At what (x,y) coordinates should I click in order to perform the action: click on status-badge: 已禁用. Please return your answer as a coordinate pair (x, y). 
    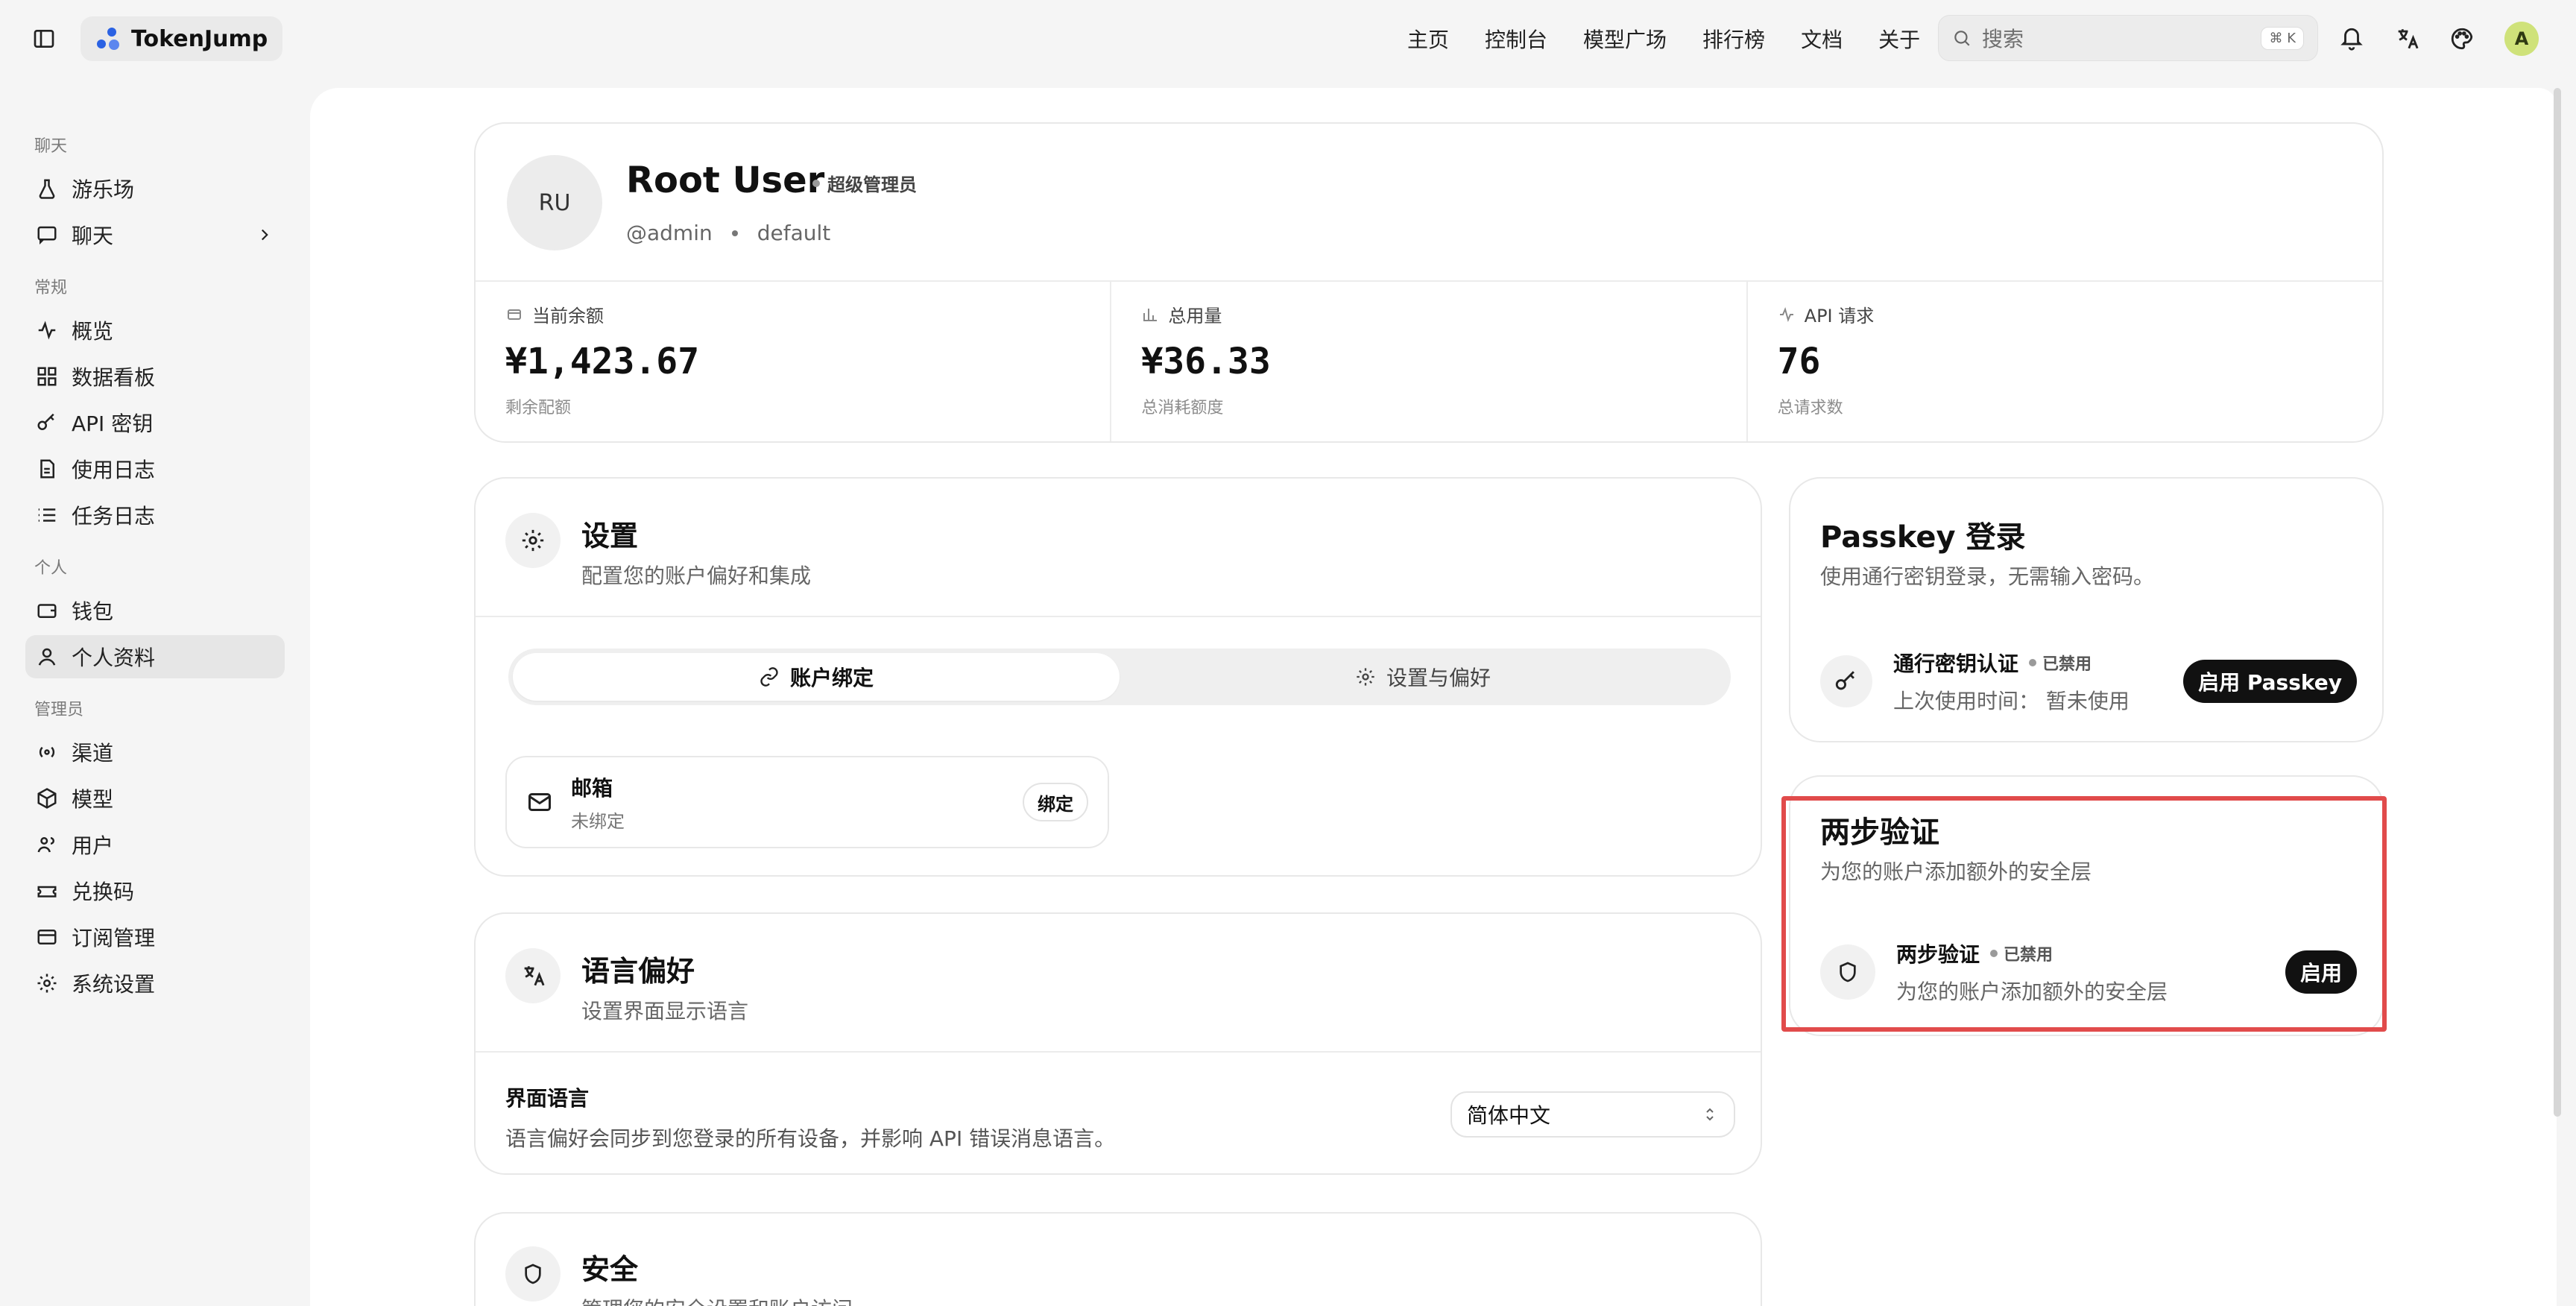
    Looking at the image, I should click on (2021, 953).